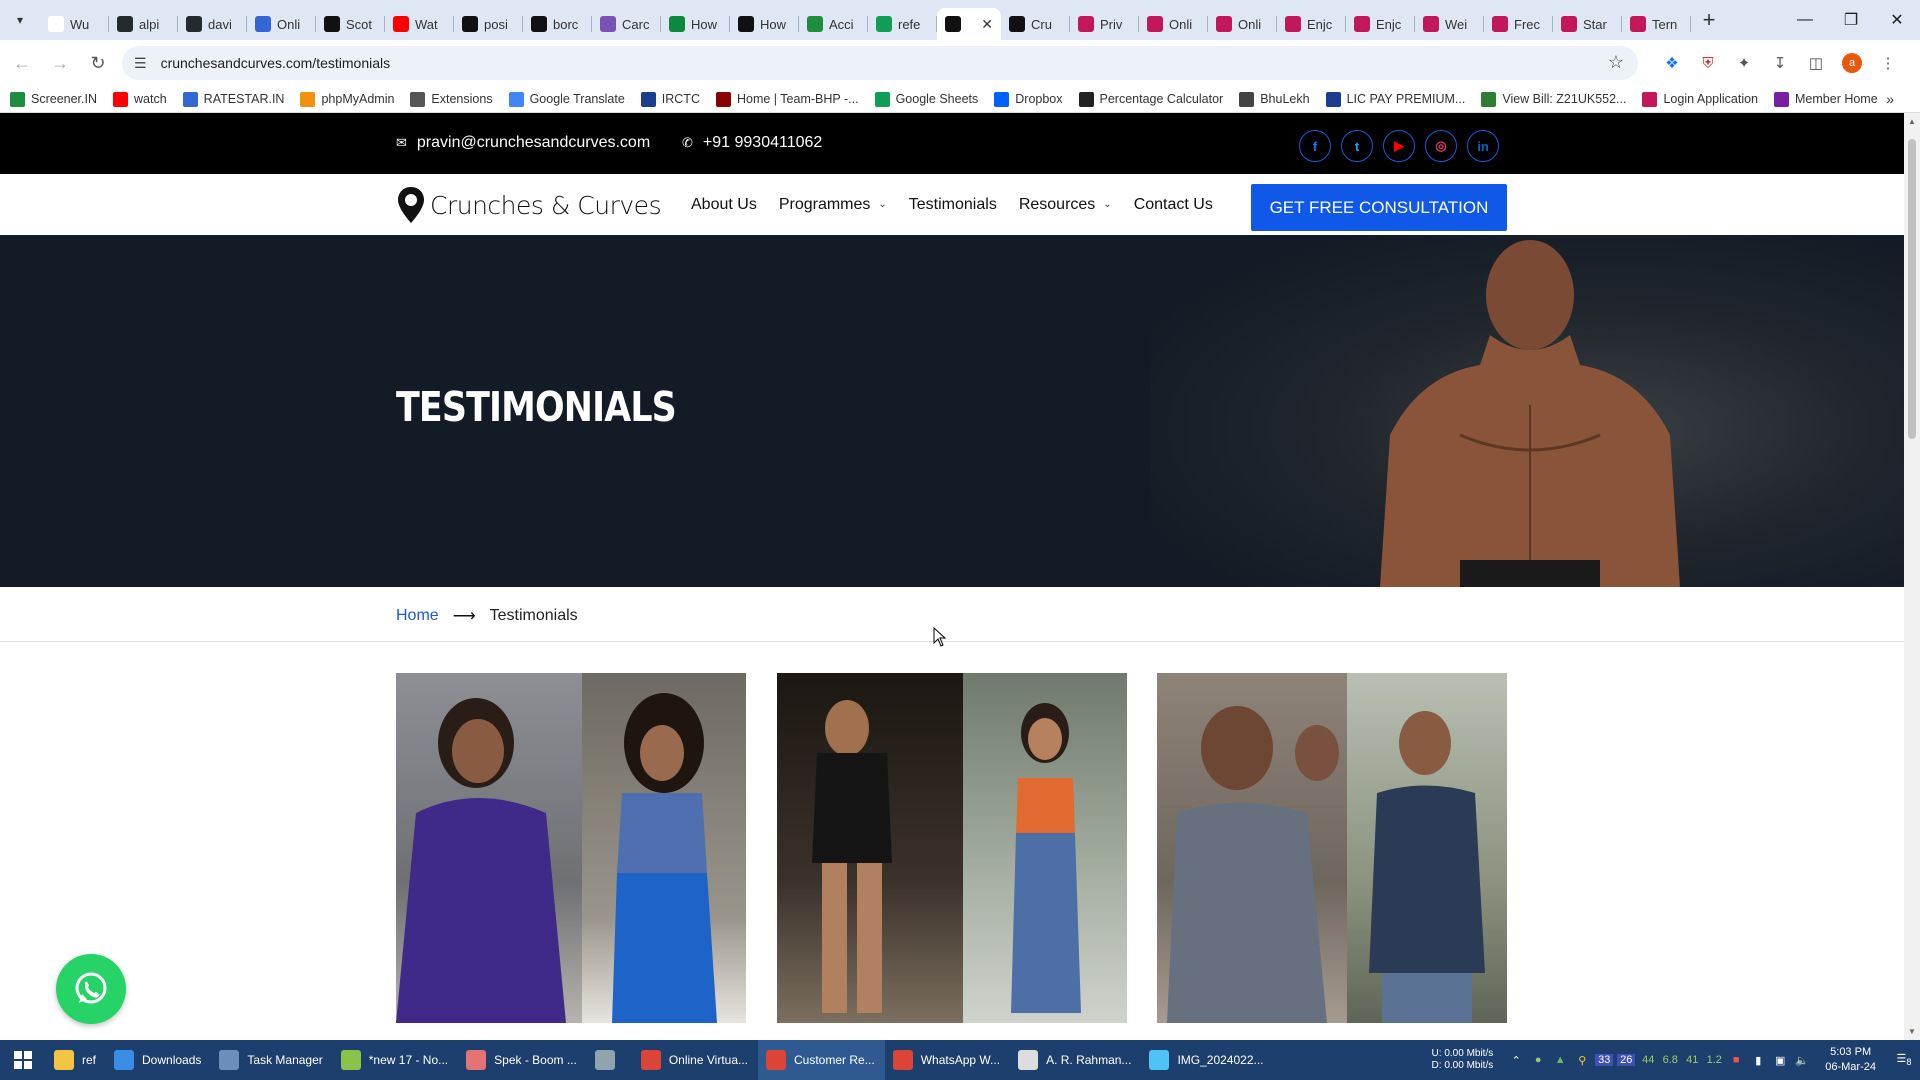 This screenshot has height=1080, width=1920. I want to click on bookmark-item: BhuLekh, so click(1274, 99).